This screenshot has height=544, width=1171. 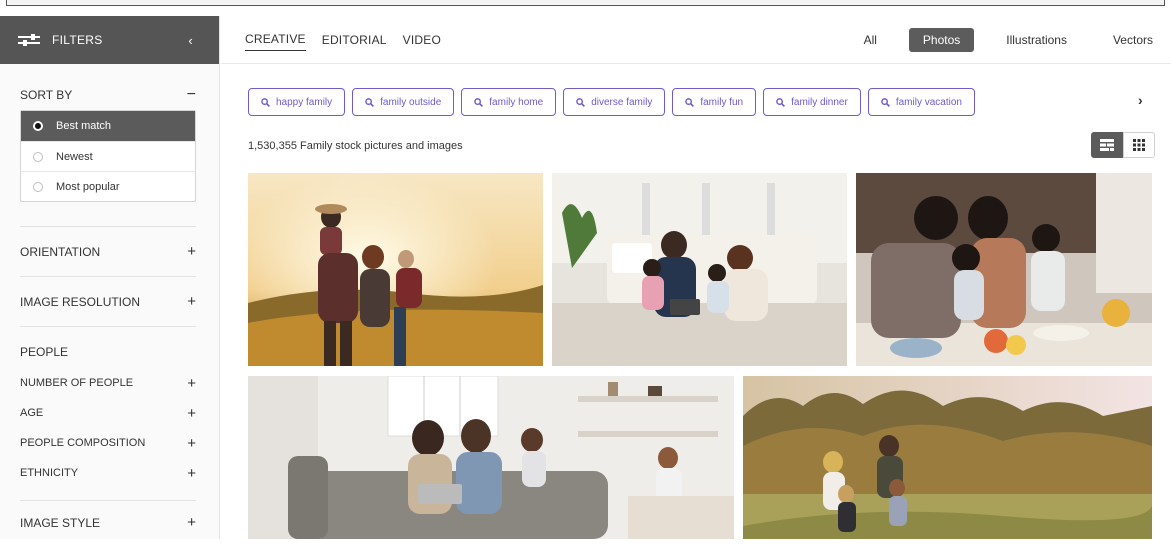 What do you see at coordinates (88, 186) in the screenshot?
I see `sort-option-label: Most popular` at bounding box center [88, 186].